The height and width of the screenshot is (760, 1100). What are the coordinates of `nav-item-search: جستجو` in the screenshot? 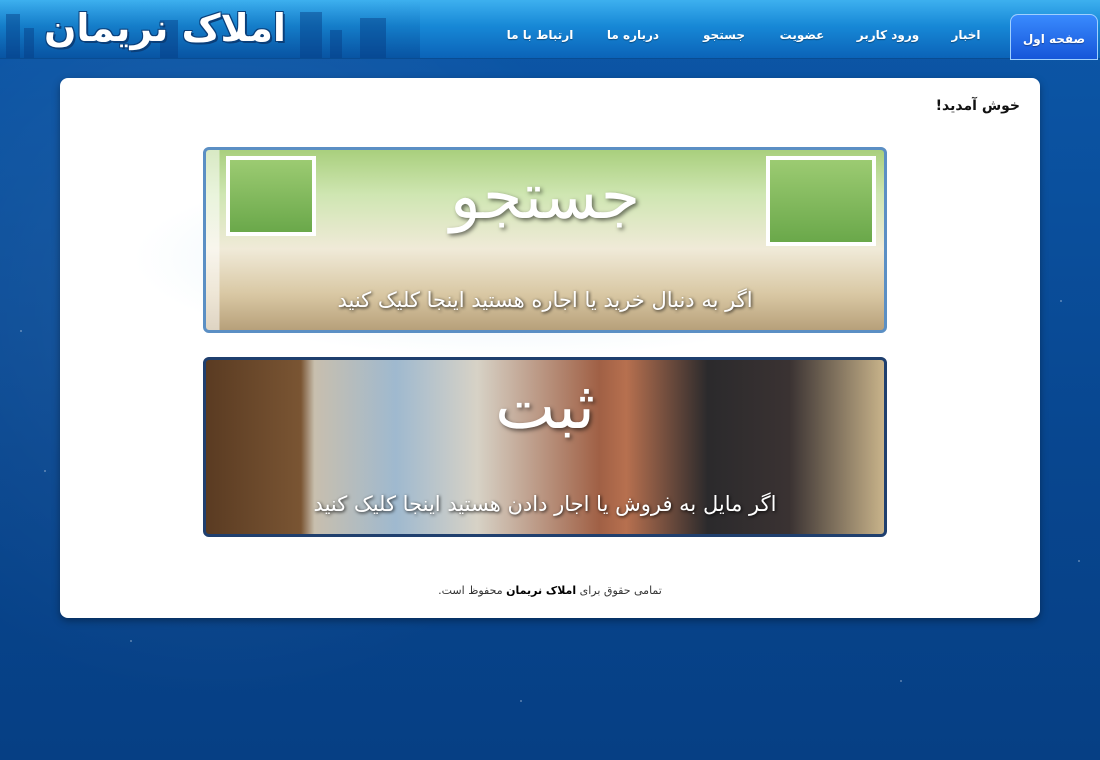 It's located at (724, 29).